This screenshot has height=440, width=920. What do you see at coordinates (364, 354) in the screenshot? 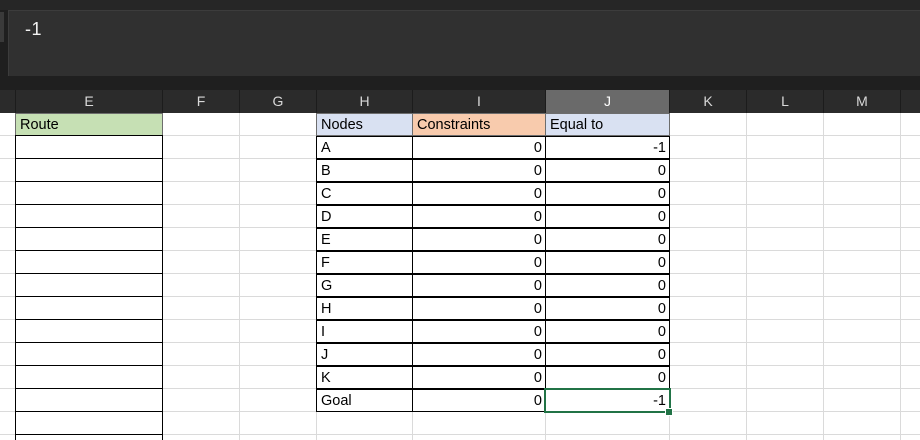
I see `node-cell: J` at bounding box center [364, 354].